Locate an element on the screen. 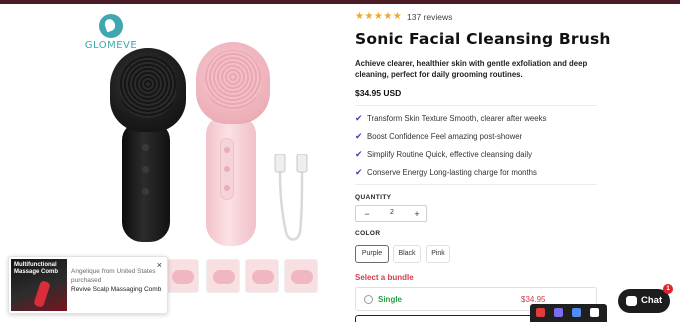  extension-toolbar is located at coordinates (568, 313).